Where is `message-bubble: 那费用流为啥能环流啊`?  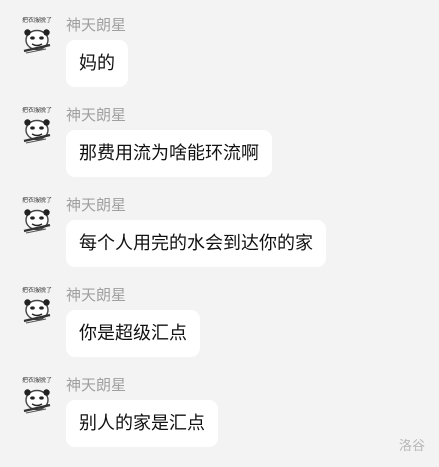
message-bubble: 那费用流为啥能环流啊 is located at coordinates (169, 153).